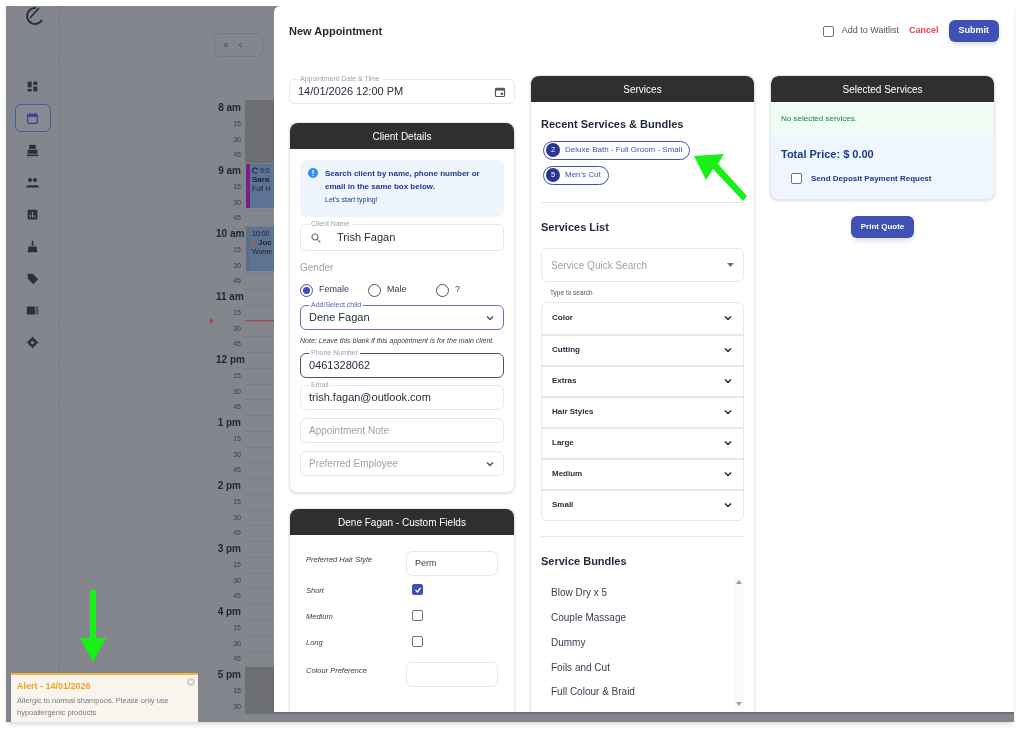 The width and height of the screenshot is (1024, 734). Describe the element at coordinates (642, 380) in the screenshot. I see `category-accordion: Extras` at that location.